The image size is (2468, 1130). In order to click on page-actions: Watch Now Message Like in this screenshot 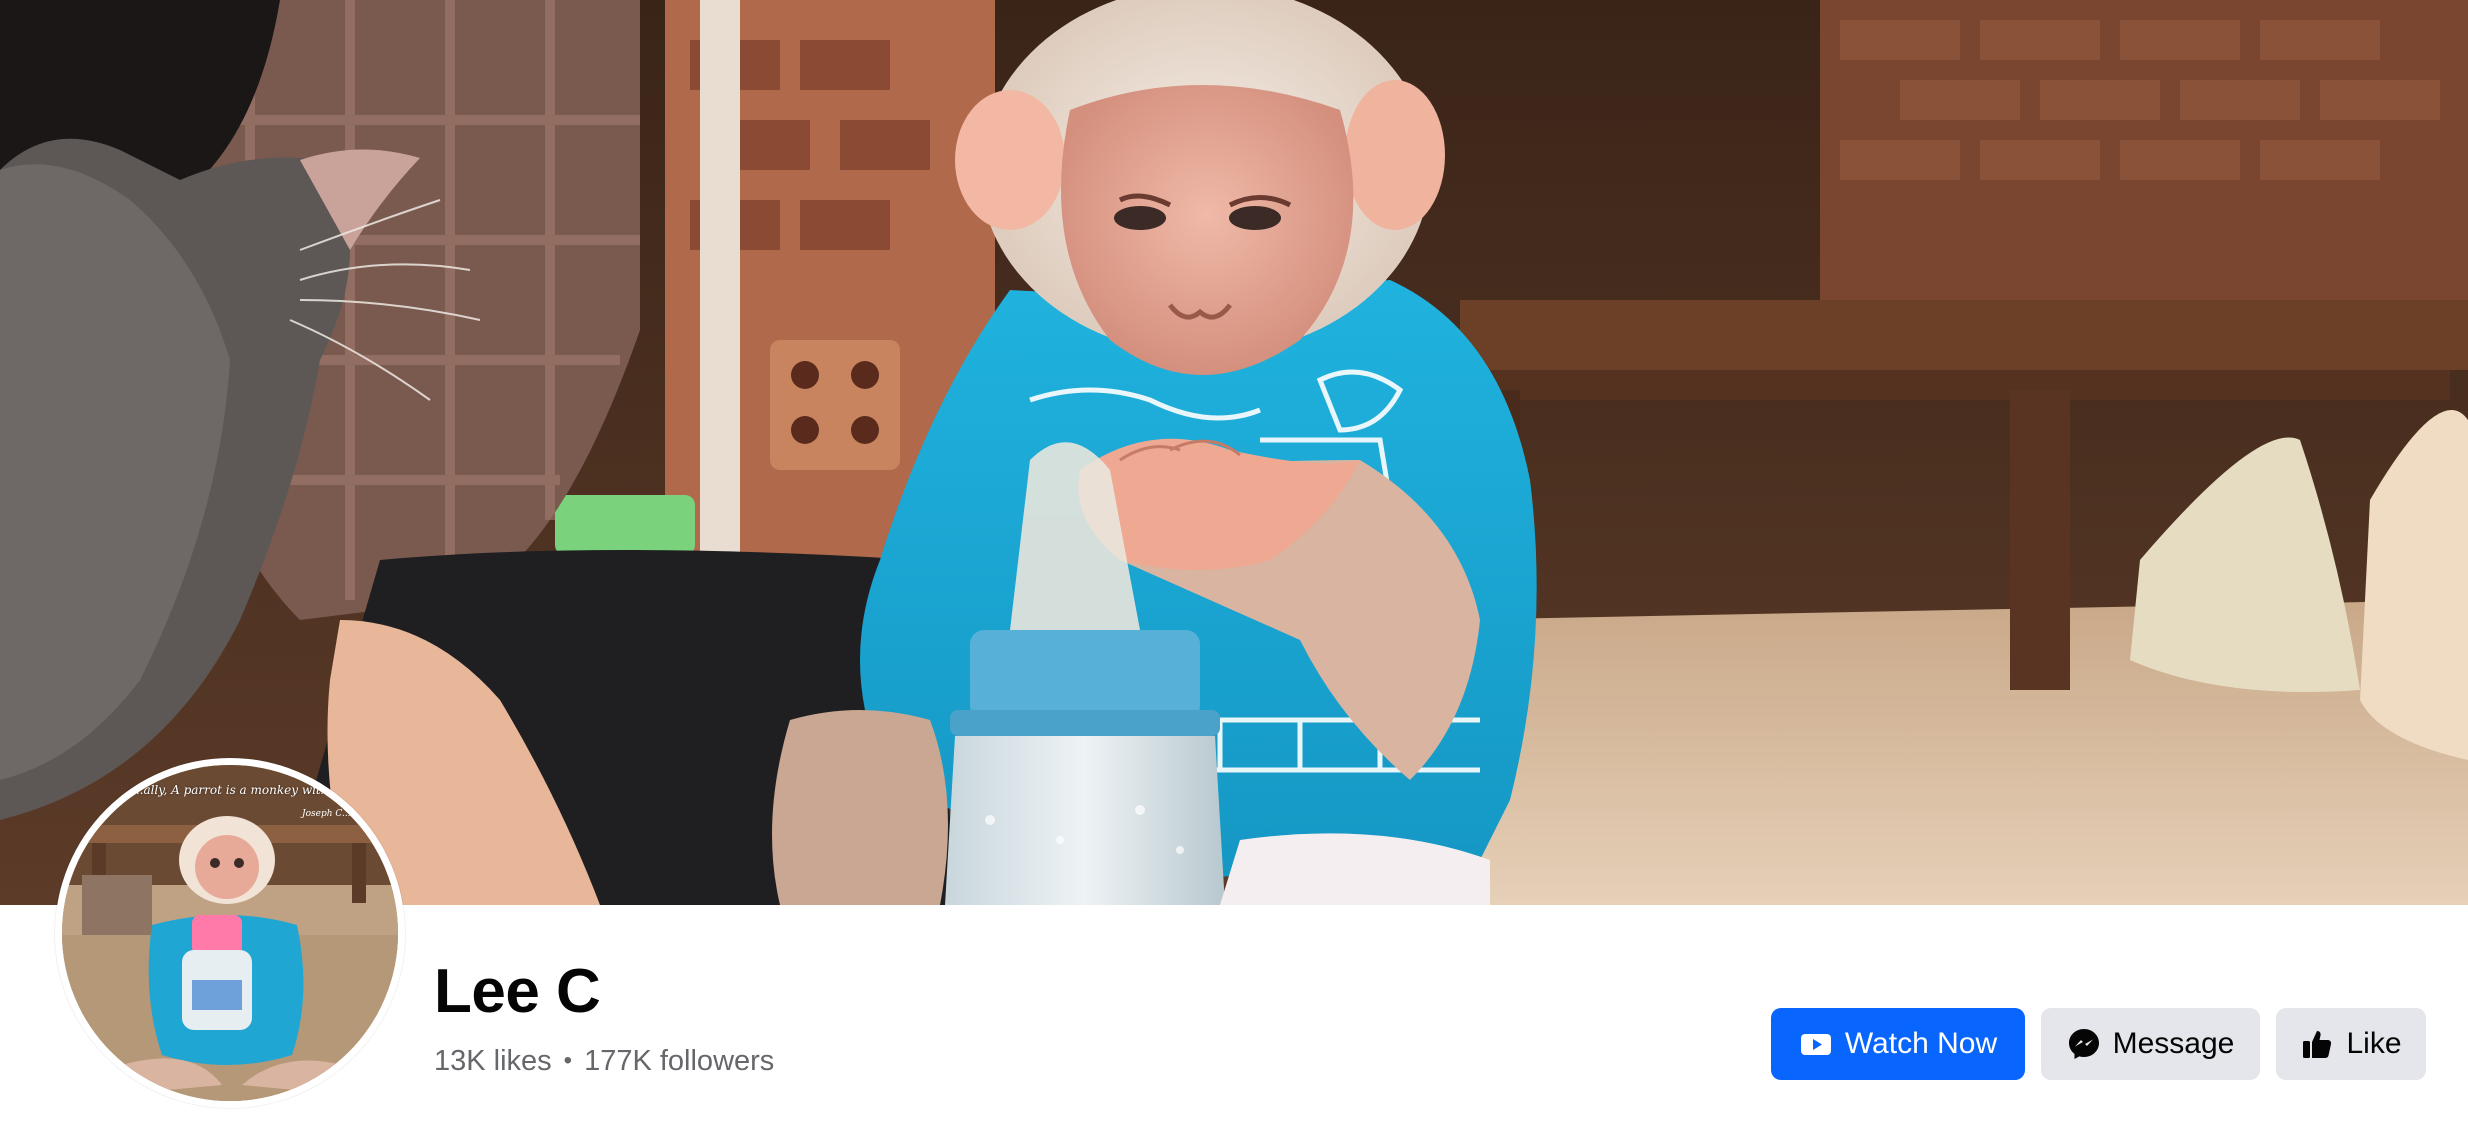, I will do `click(2098, 1044)`.